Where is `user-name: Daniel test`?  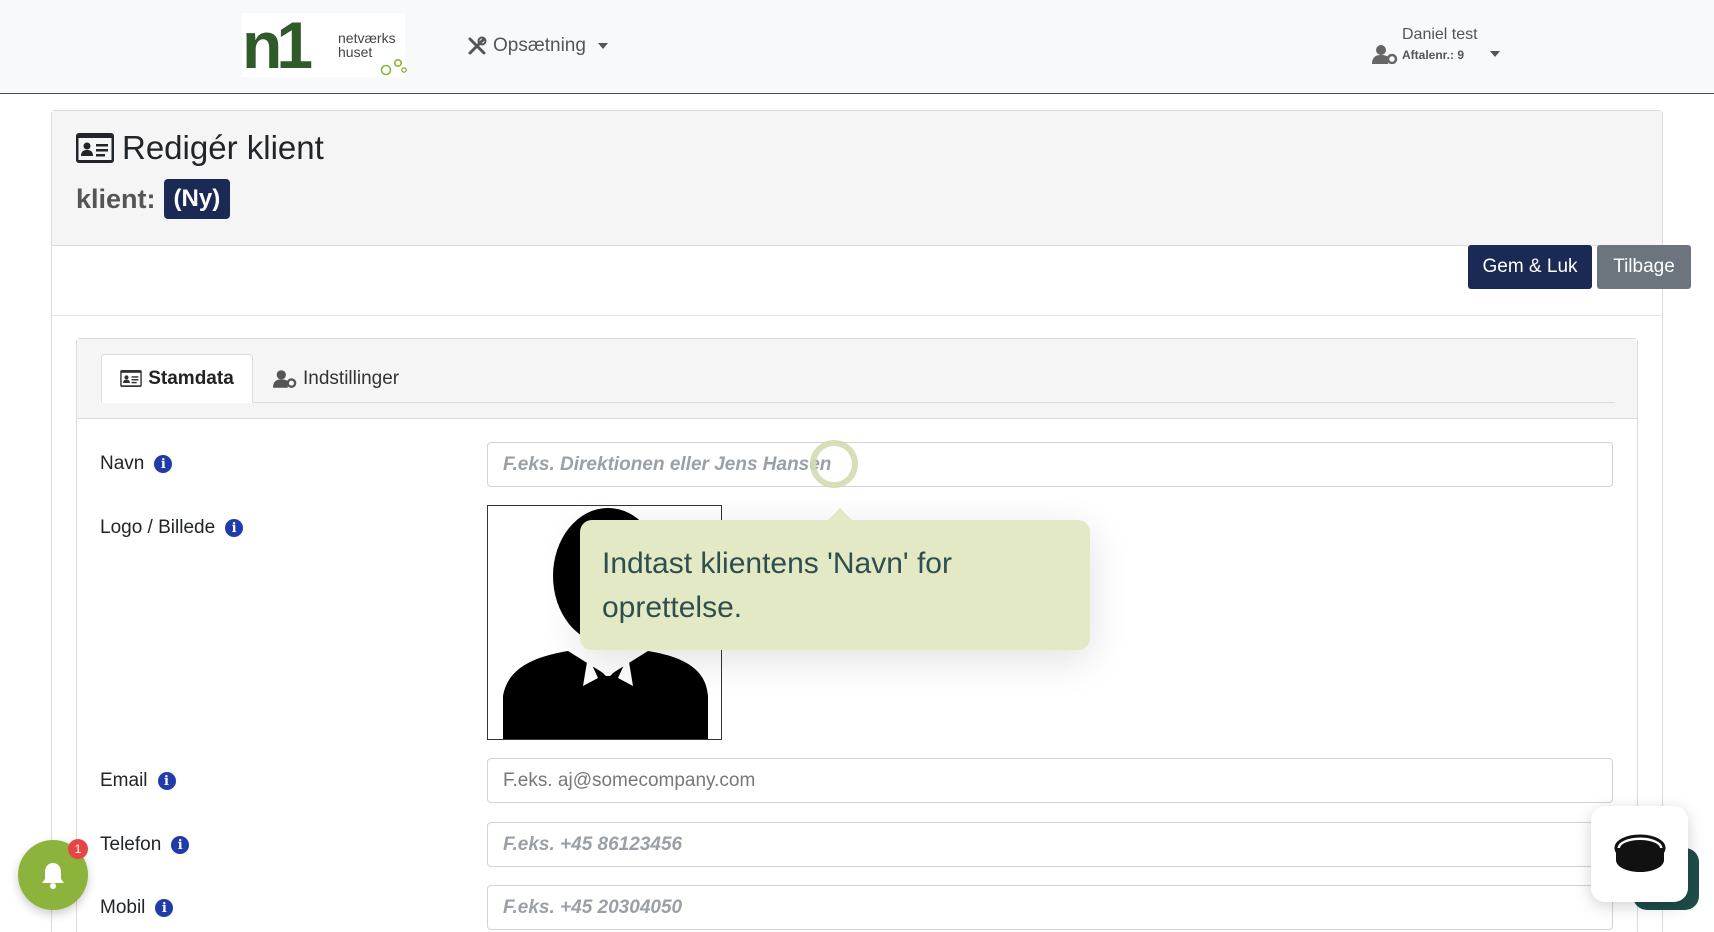
user-name: Daniel test is located at coordinates (1440, 34).